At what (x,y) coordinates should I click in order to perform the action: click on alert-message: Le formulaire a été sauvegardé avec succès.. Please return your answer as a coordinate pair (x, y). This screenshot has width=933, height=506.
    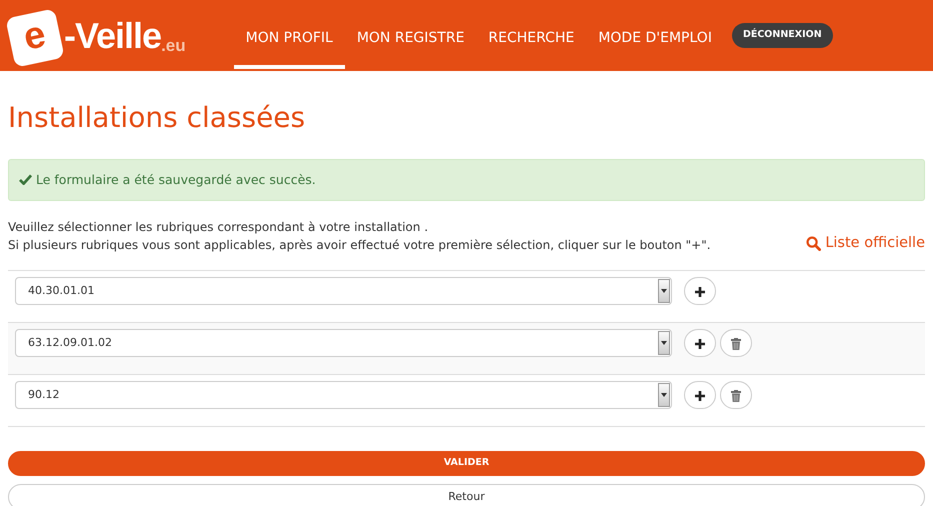
    Looking at the image, I should click on (176, 179).